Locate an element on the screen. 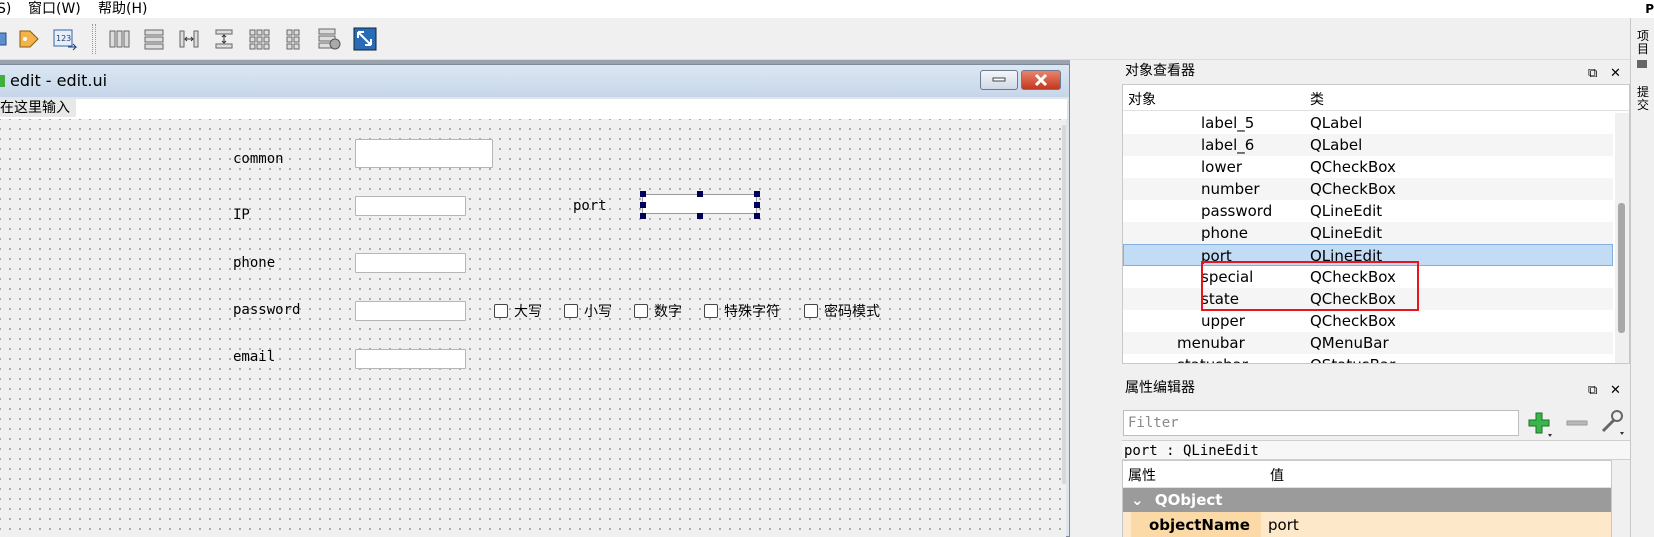  svg-text: 123 is located at coordinates (63, 38).